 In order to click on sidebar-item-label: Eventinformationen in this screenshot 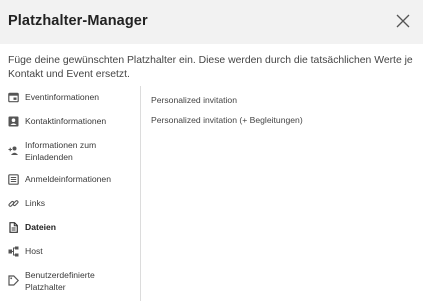, I will do `click(62, 97)`.